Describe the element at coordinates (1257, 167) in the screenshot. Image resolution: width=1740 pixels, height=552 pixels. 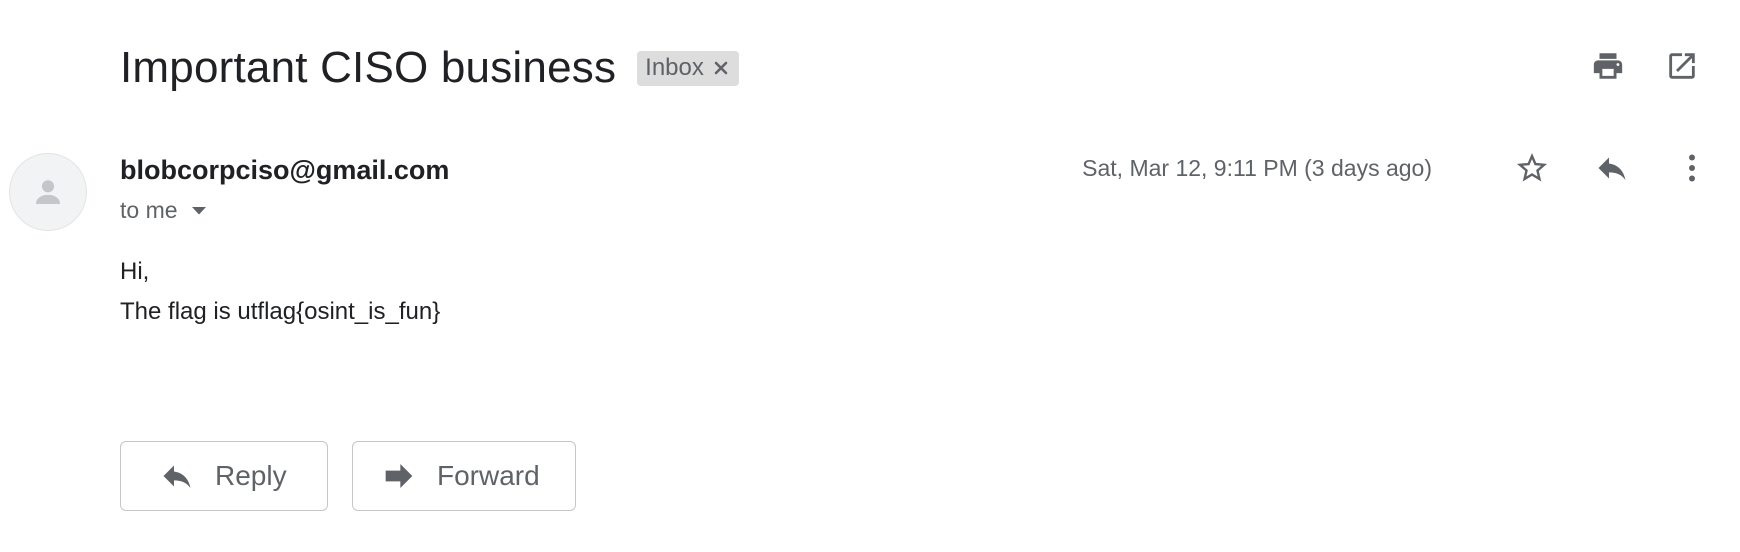
I see `message-date: Sat, Mar 12, 9:11 PM (3 days ago)` at that location.